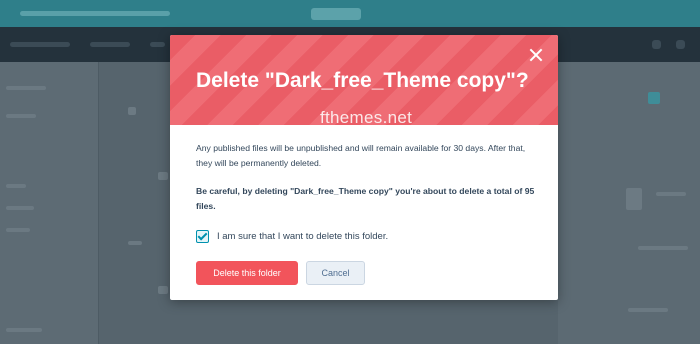  Describe the element at coordinates (366, 117) in the screenshot. I see `watermark: fthemes.net` at that location.